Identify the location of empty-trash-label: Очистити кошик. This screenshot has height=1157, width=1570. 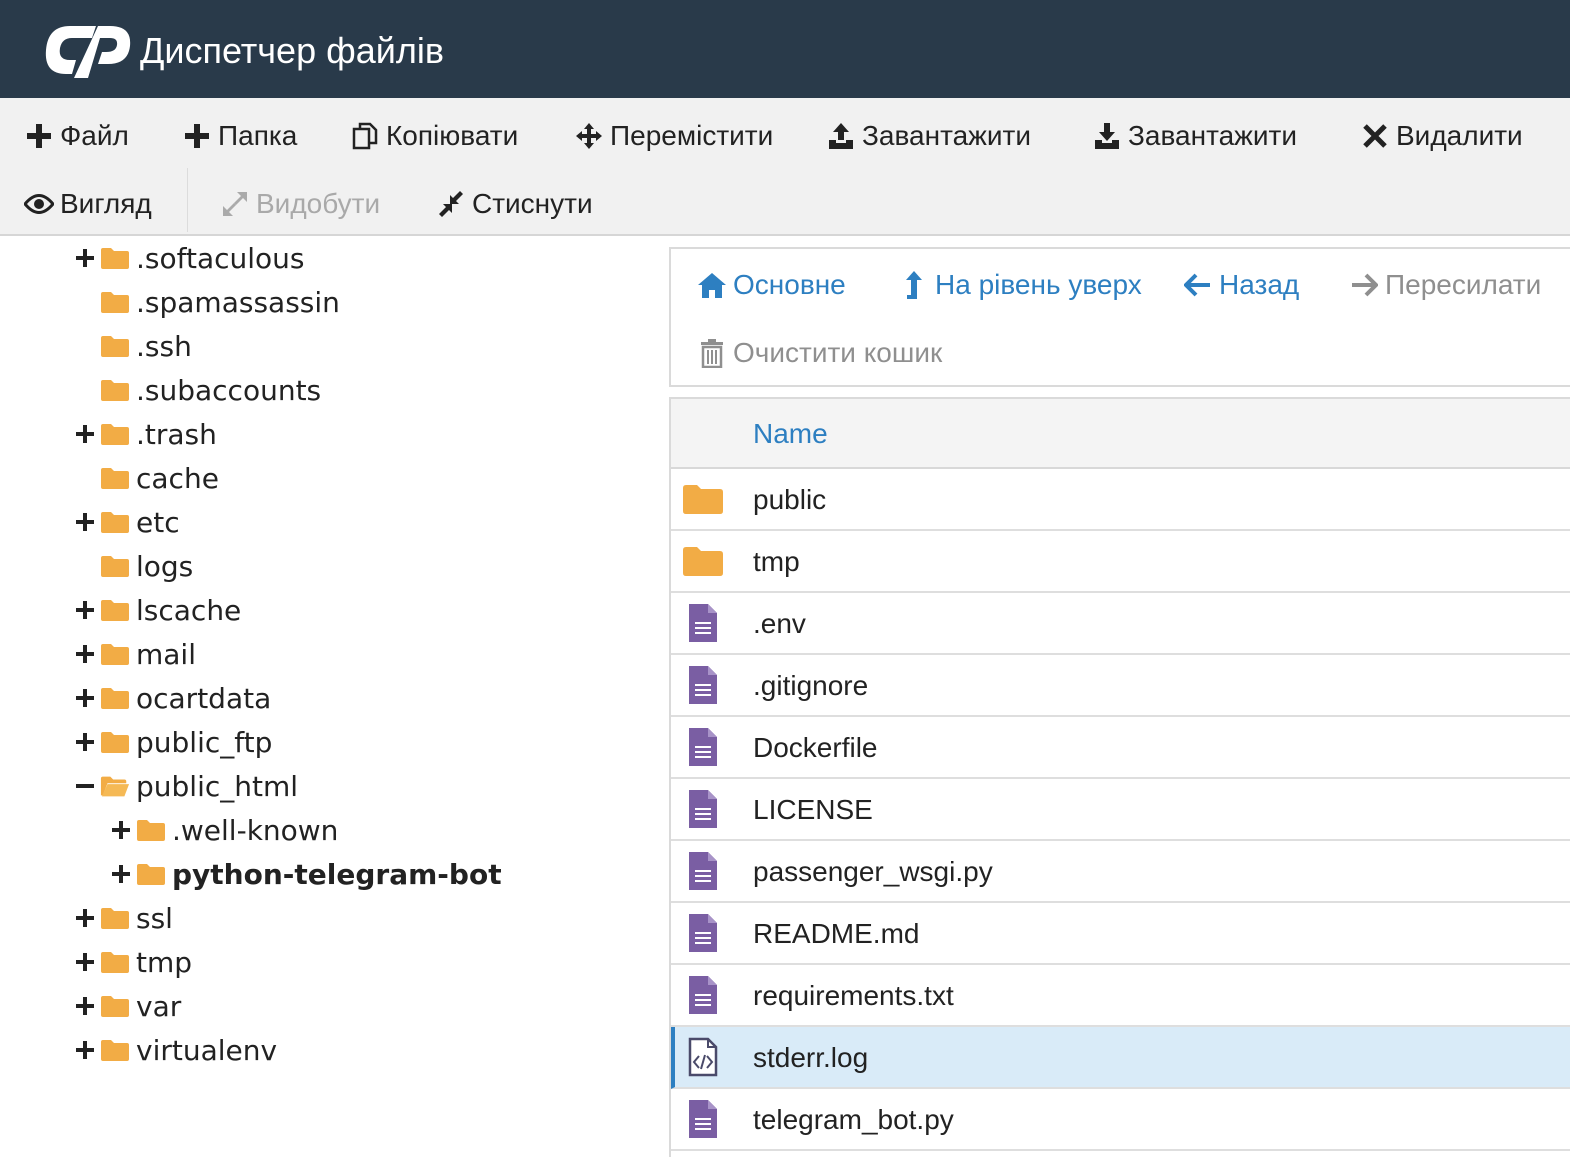
(838, 352).